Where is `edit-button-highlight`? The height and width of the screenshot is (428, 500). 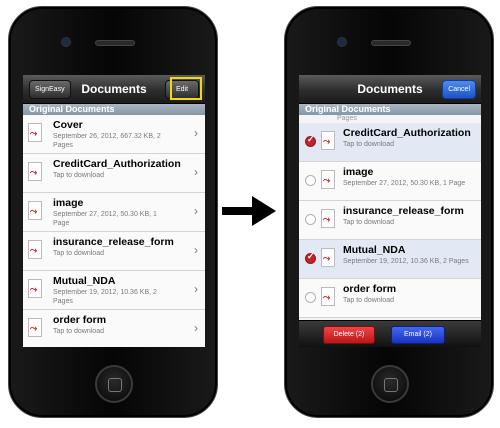
edit-button-highlight is located at coordinates (186, 88).